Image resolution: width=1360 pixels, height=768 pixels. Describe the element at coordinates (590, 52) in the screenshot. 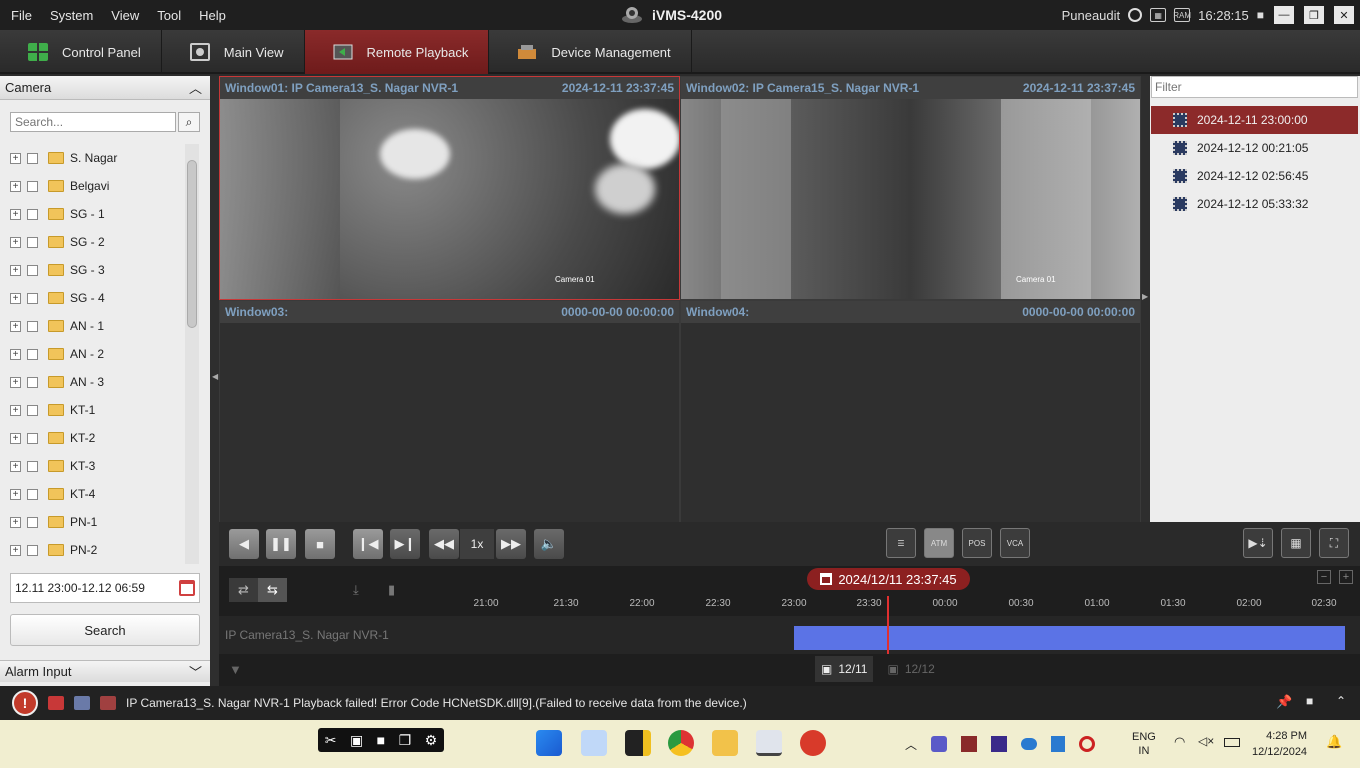

I see `tab-device-management: Device Management` at that location.